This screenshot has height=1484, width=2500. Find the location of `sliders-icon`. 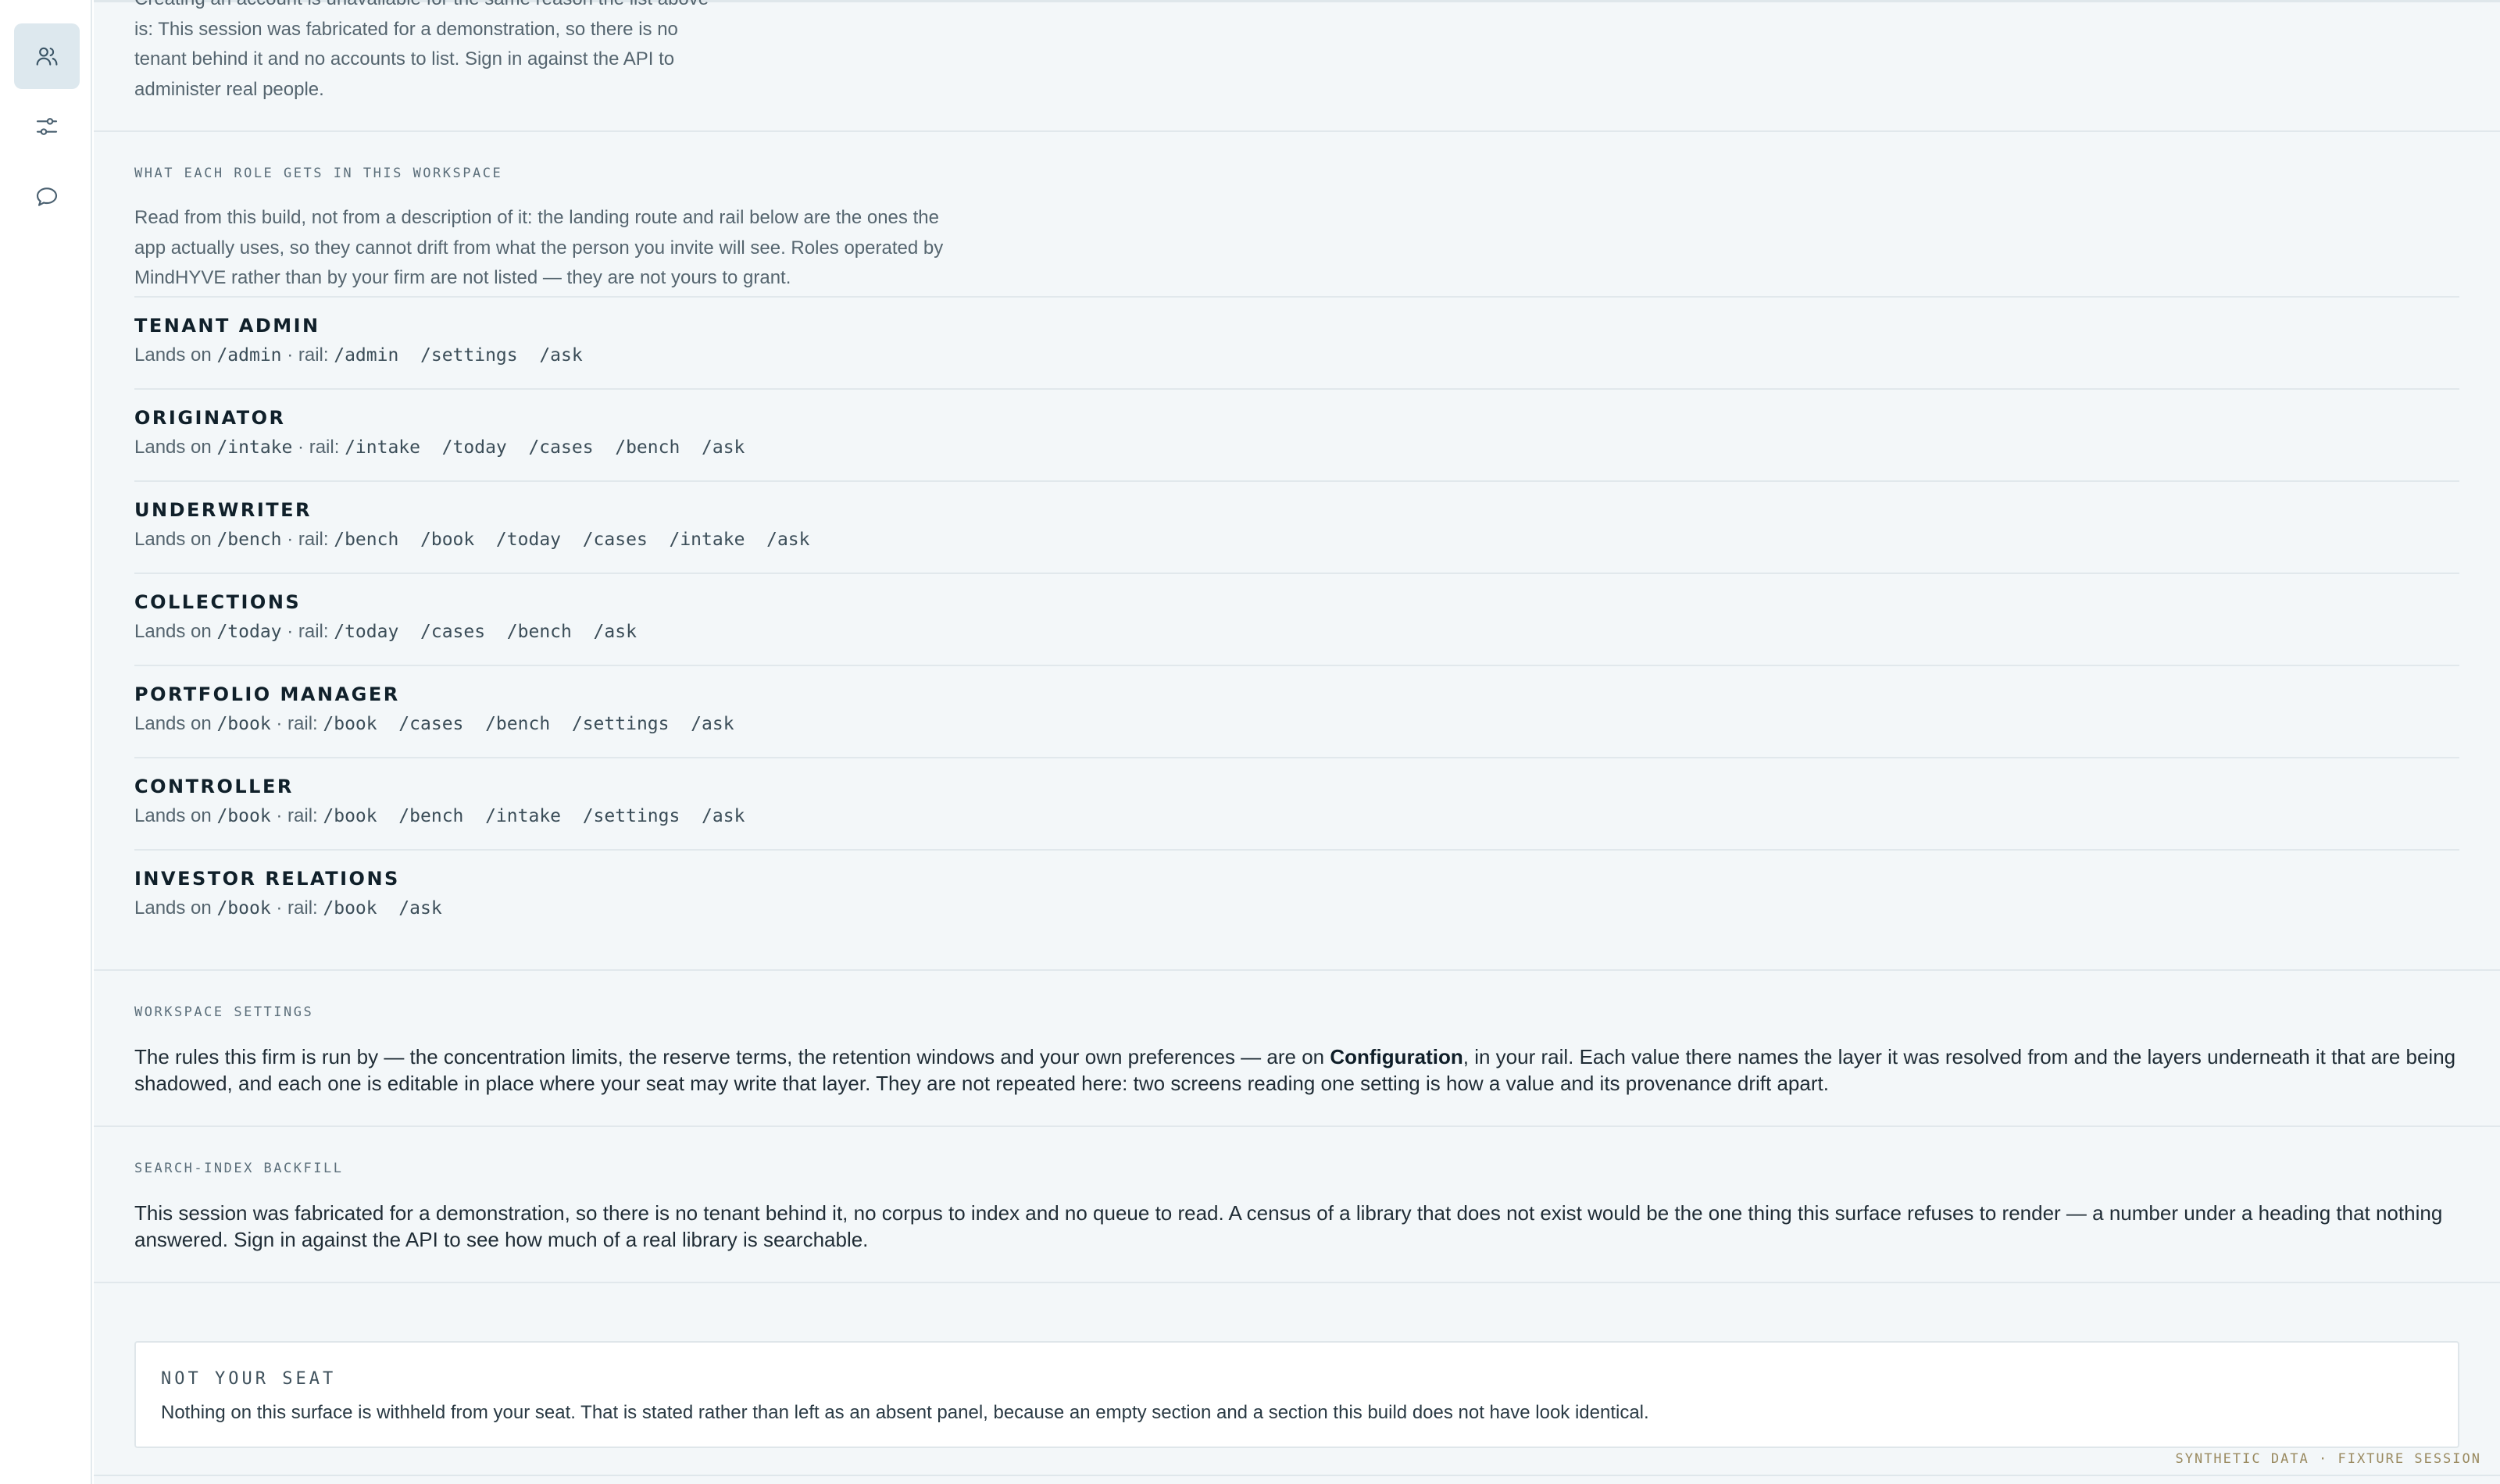

sliders-icon is located at coordinates (47, 126).